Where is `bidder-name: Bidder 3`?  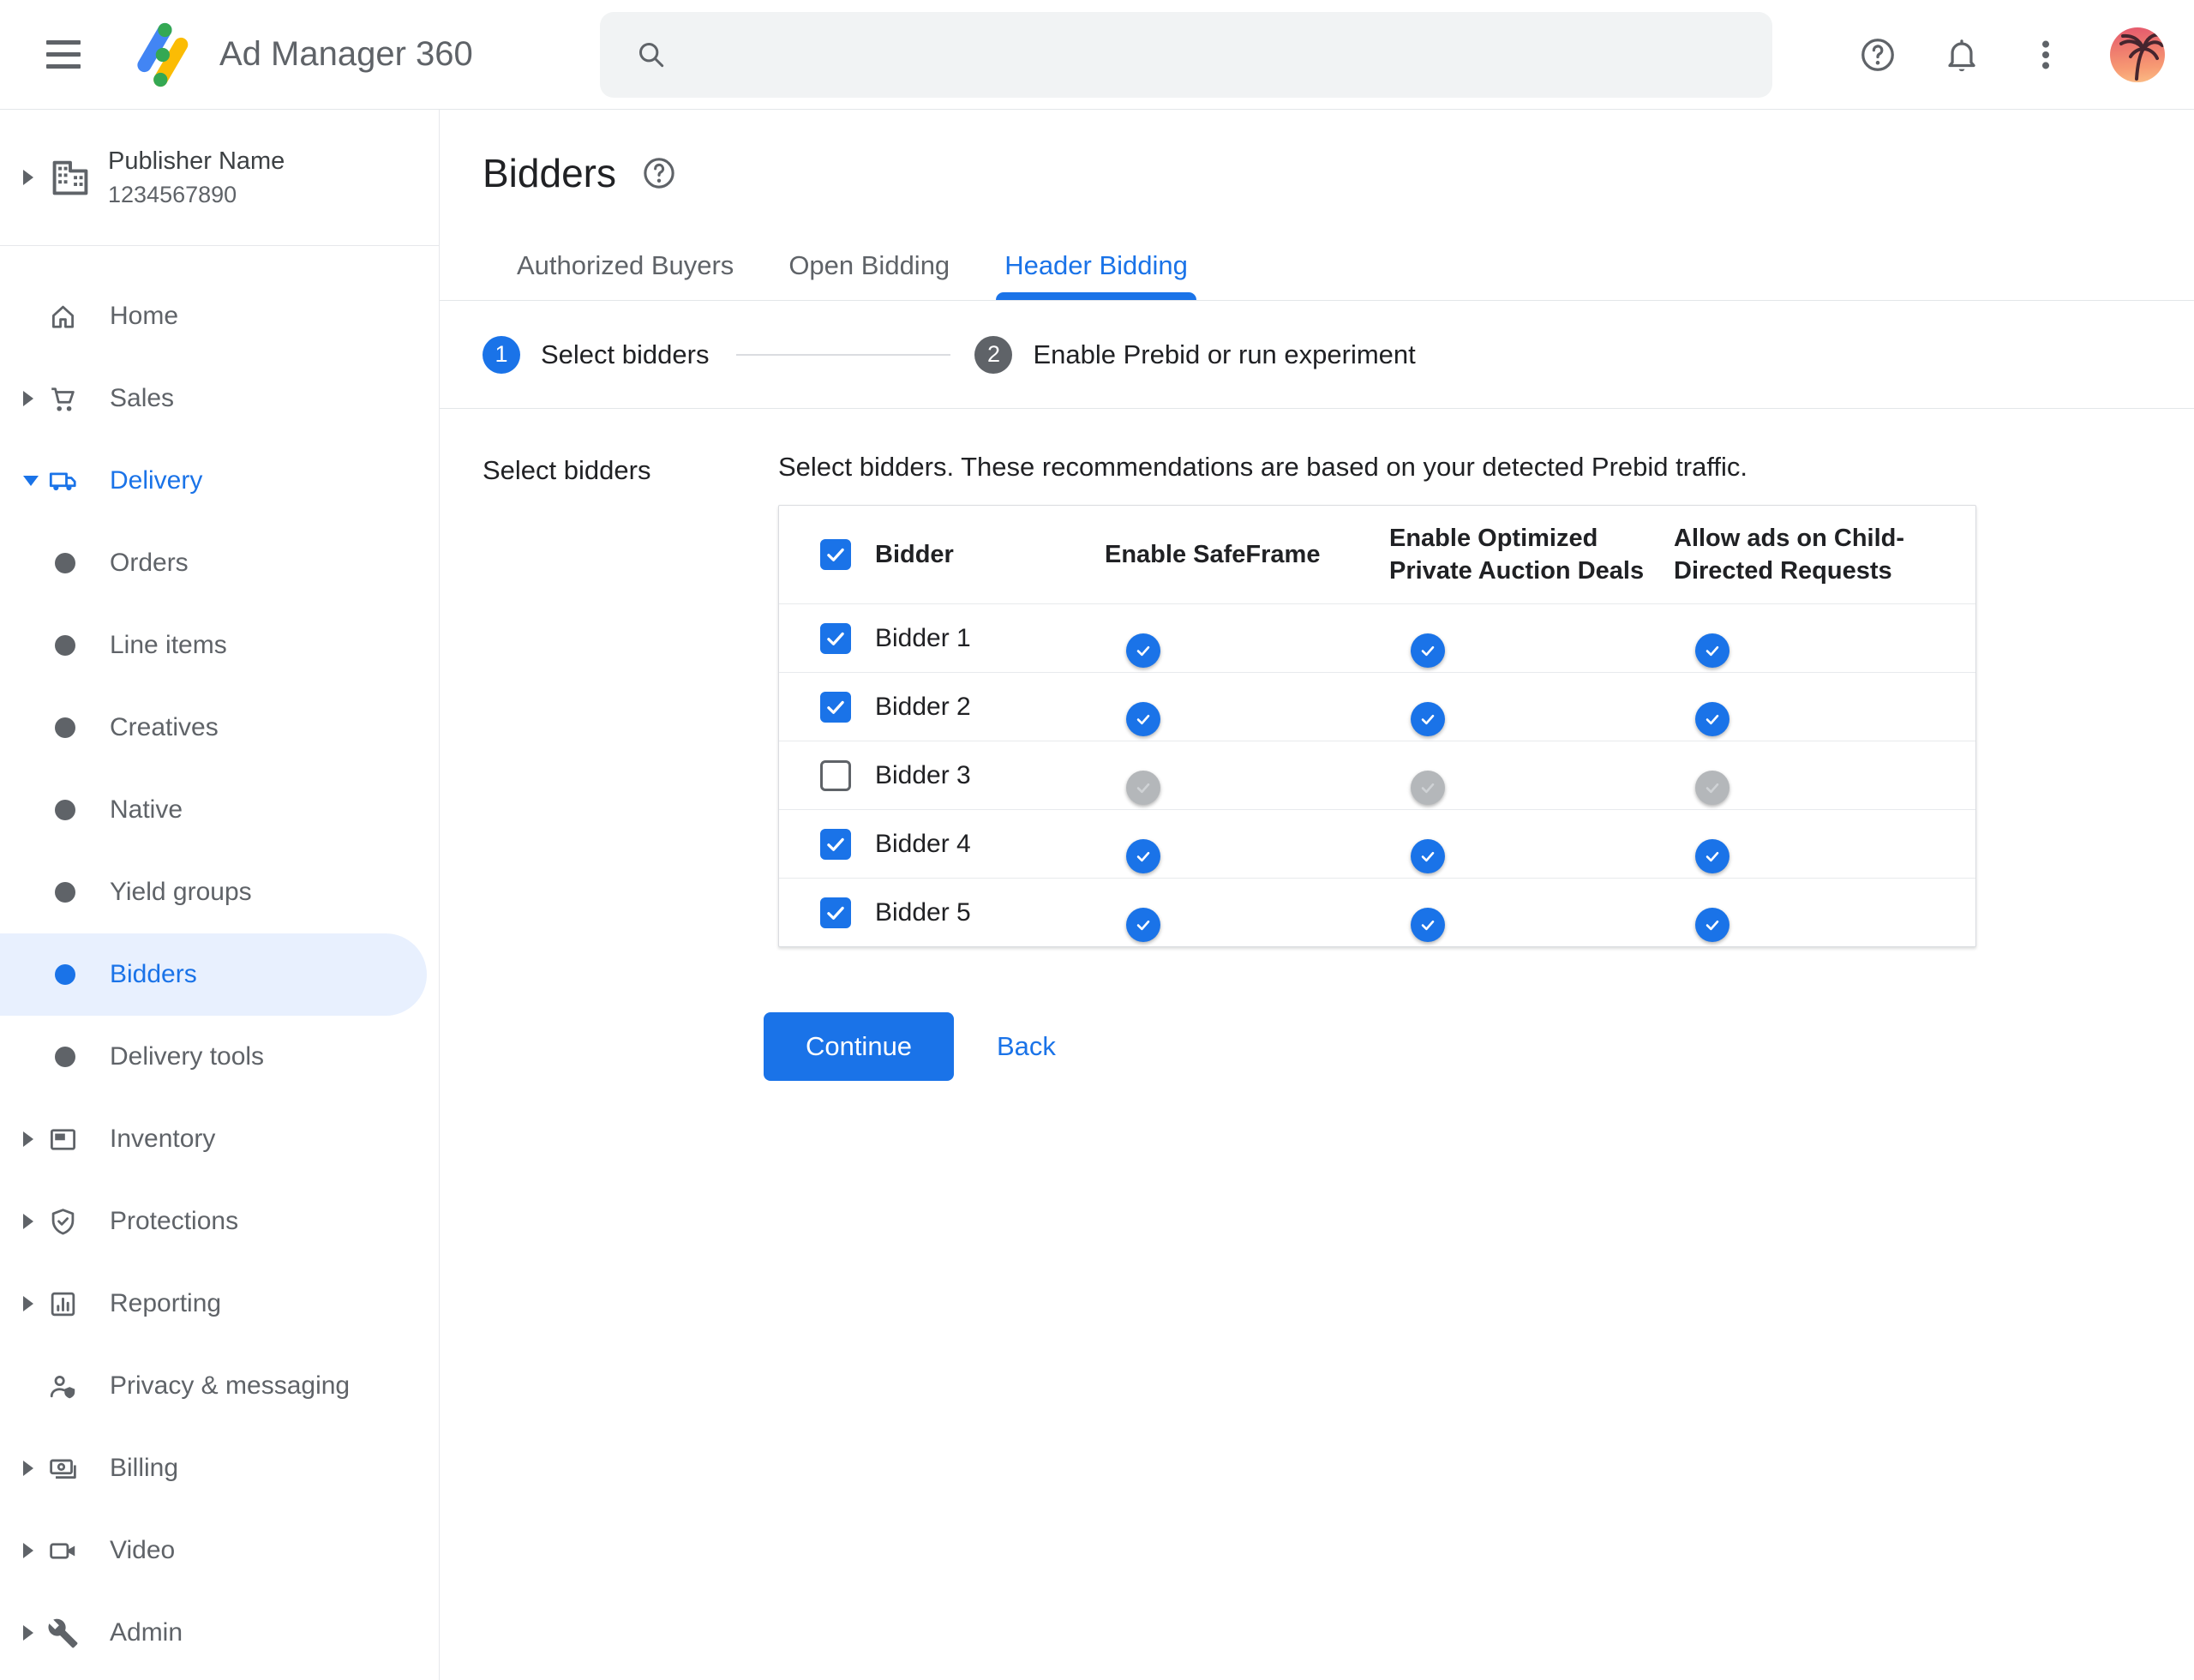
bidder-name: Bidder 3 is located at coordinates (923, 774).